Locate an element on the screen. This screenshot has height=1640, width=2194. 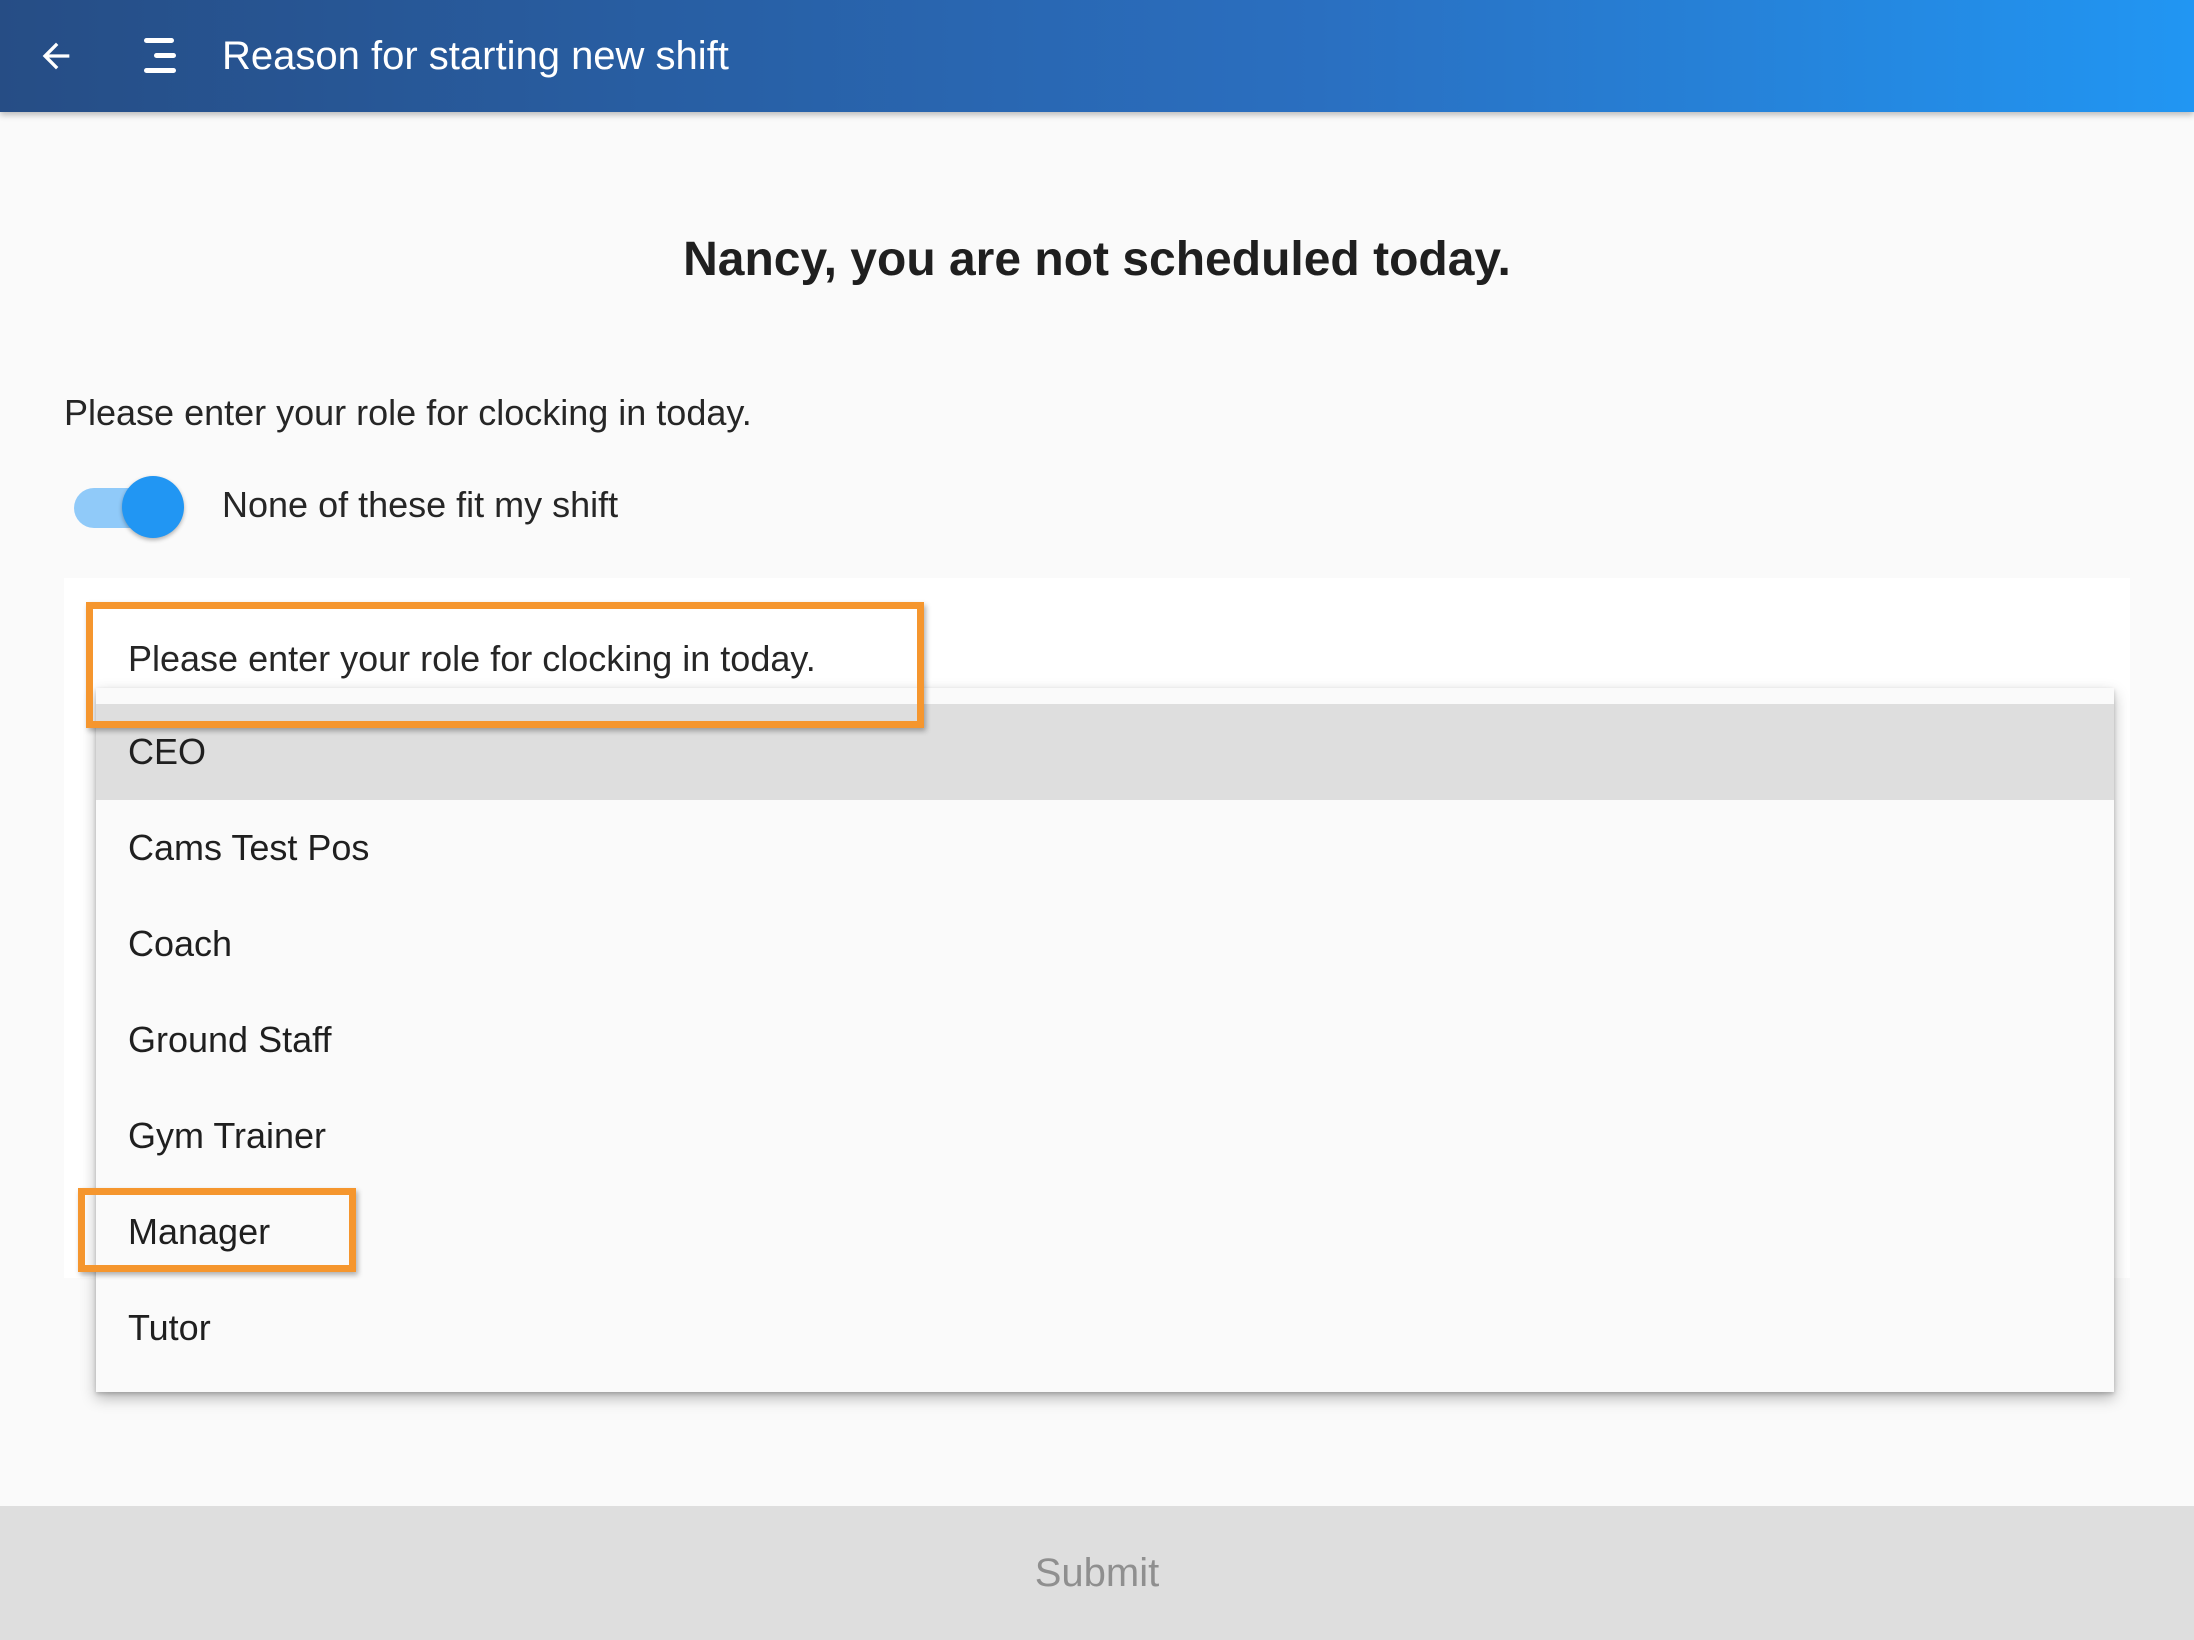
toggle-thumb is located at coordinates (153, 507).